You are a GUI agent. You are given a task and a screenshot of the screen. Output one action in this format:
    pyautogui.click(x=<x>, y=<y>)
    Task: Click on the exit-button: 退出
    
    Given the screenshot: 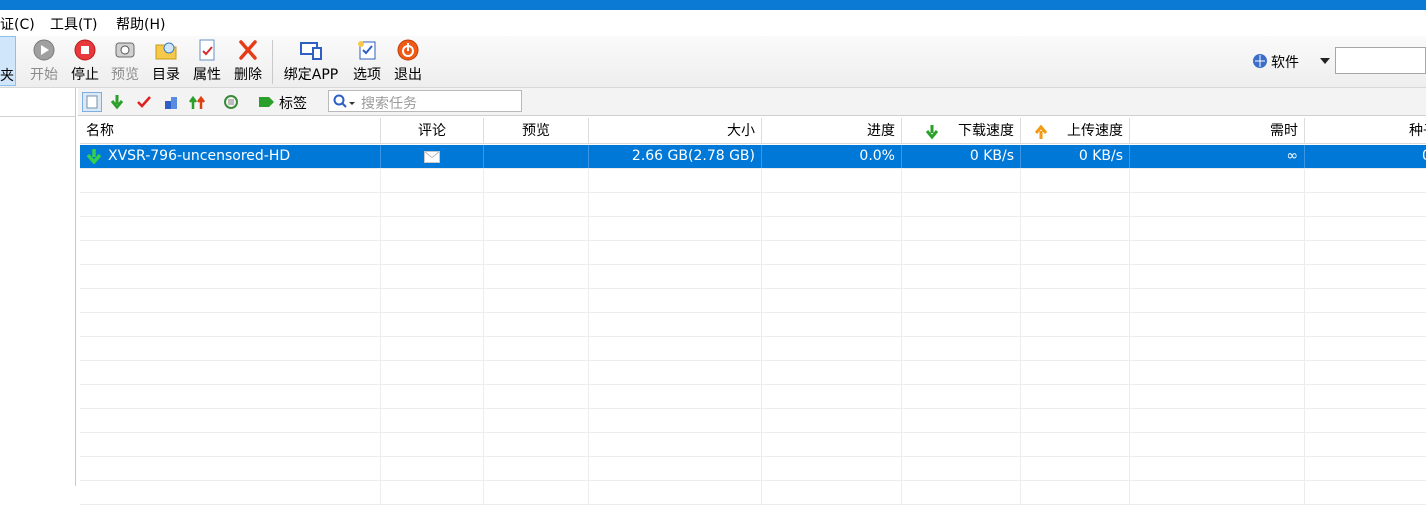 What is the action you would take?
    pyautogui.click(x=408, y=62)
    